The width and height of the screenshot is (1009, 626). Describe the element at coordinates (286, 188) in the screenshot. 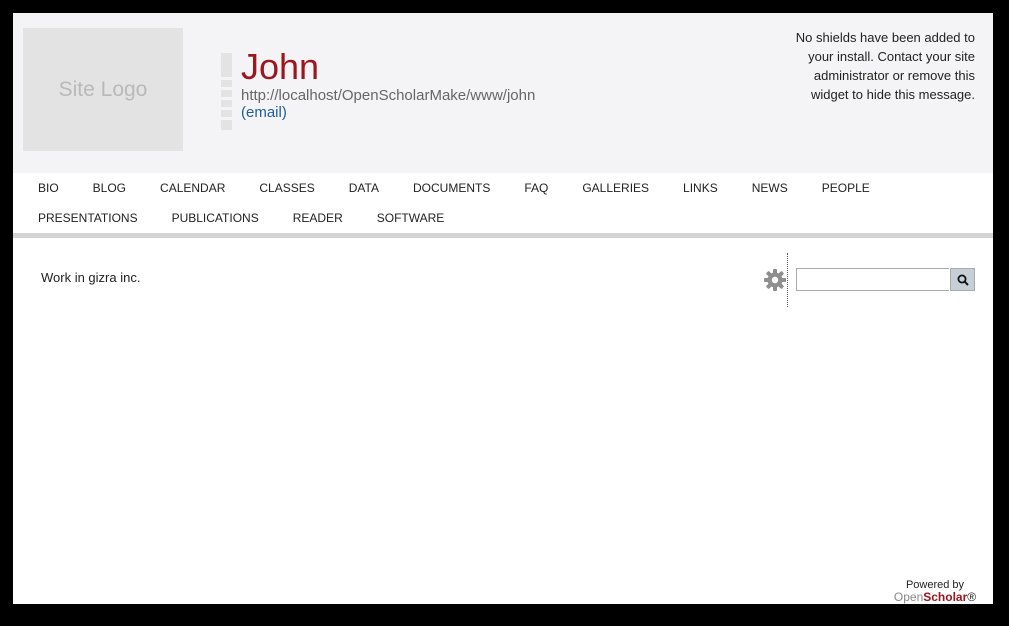

I see `nav-item-classes: CLASSES` at that location.